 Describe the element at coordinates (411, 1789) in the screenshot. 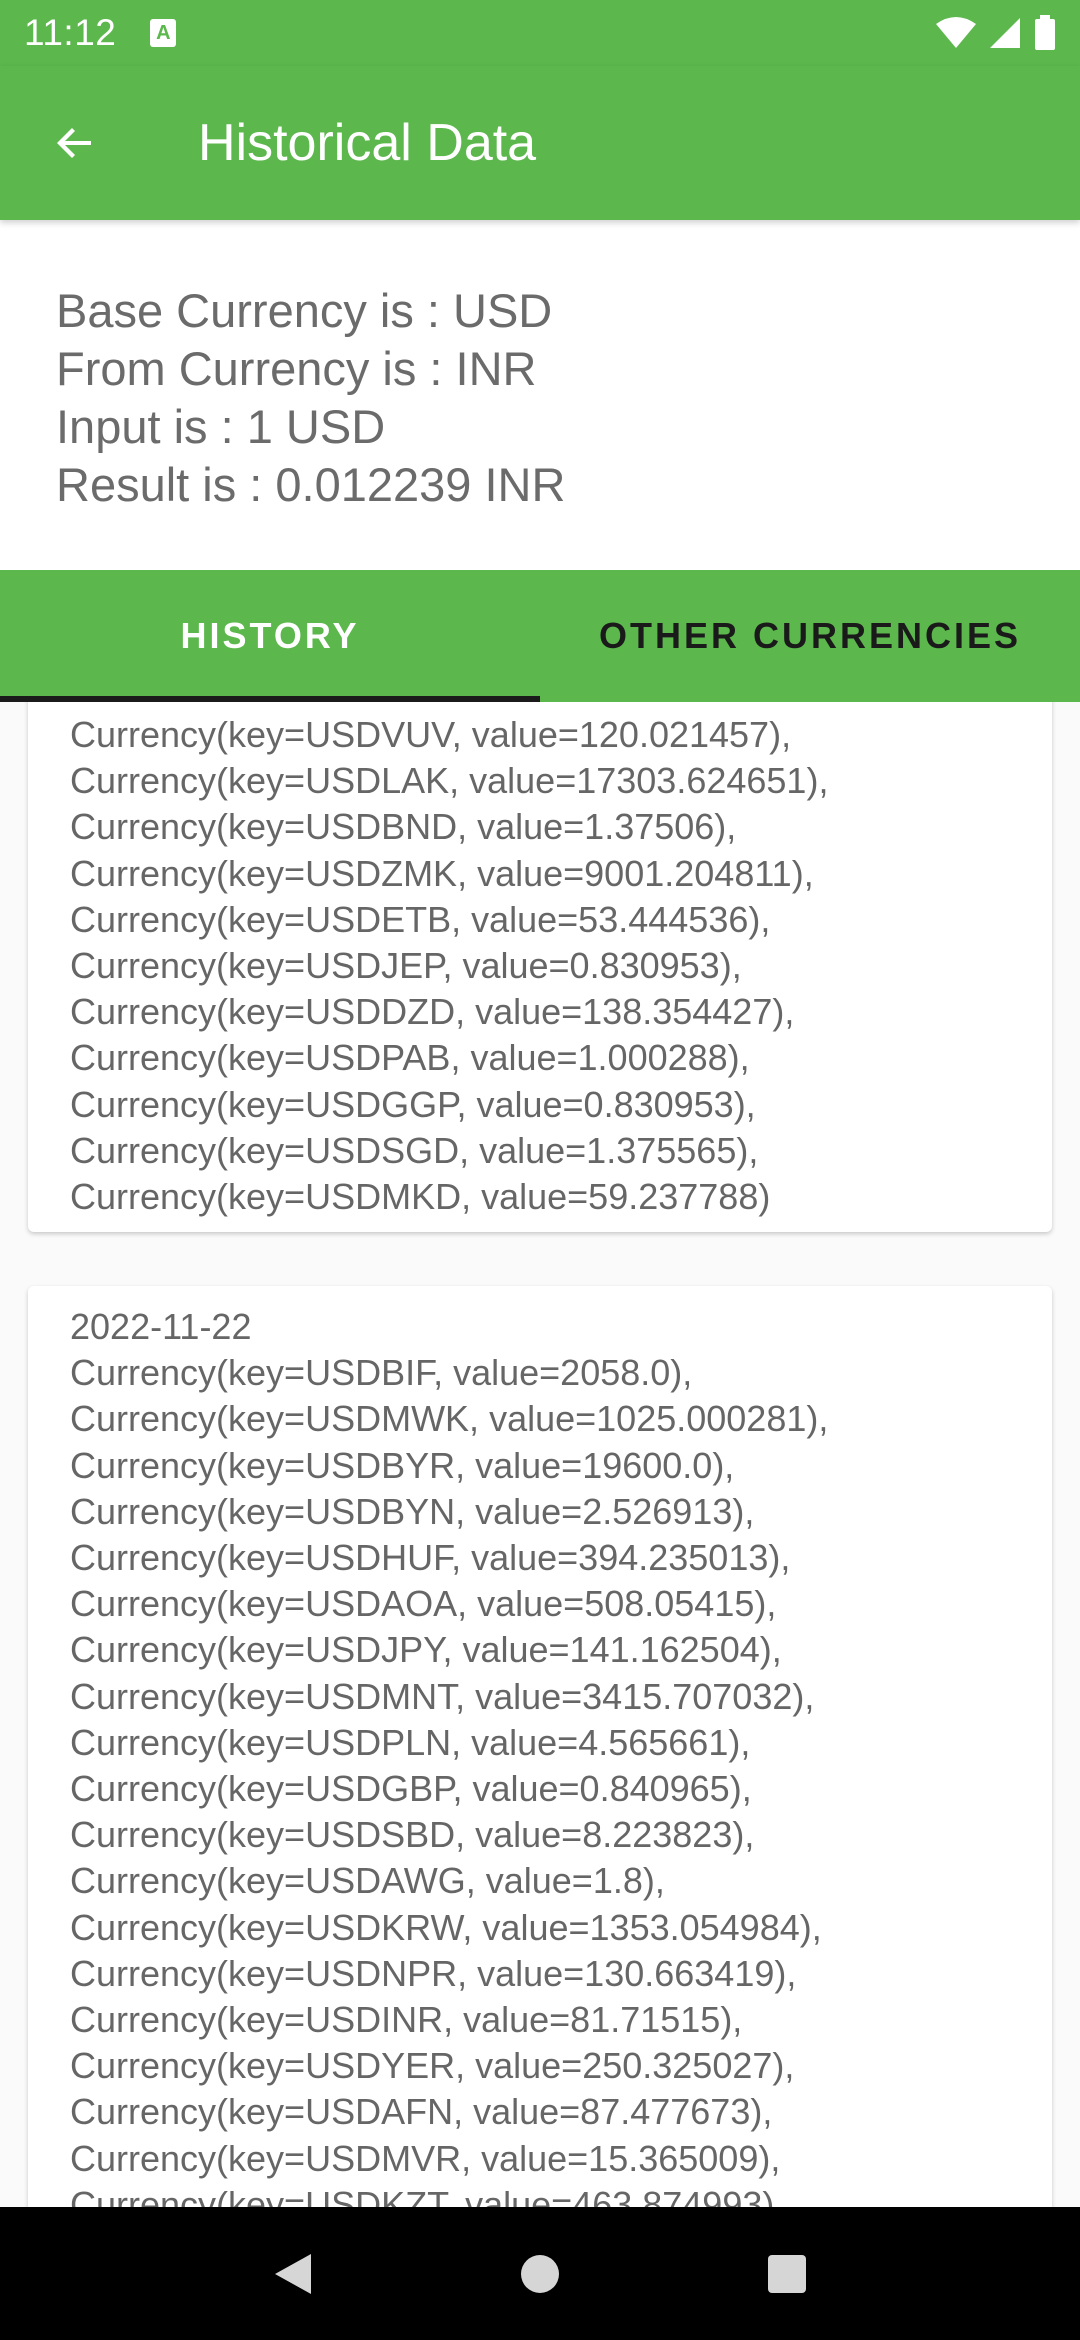

I see `currency-line: Currency(key=USDGBP, value=0.840965),` at that location.